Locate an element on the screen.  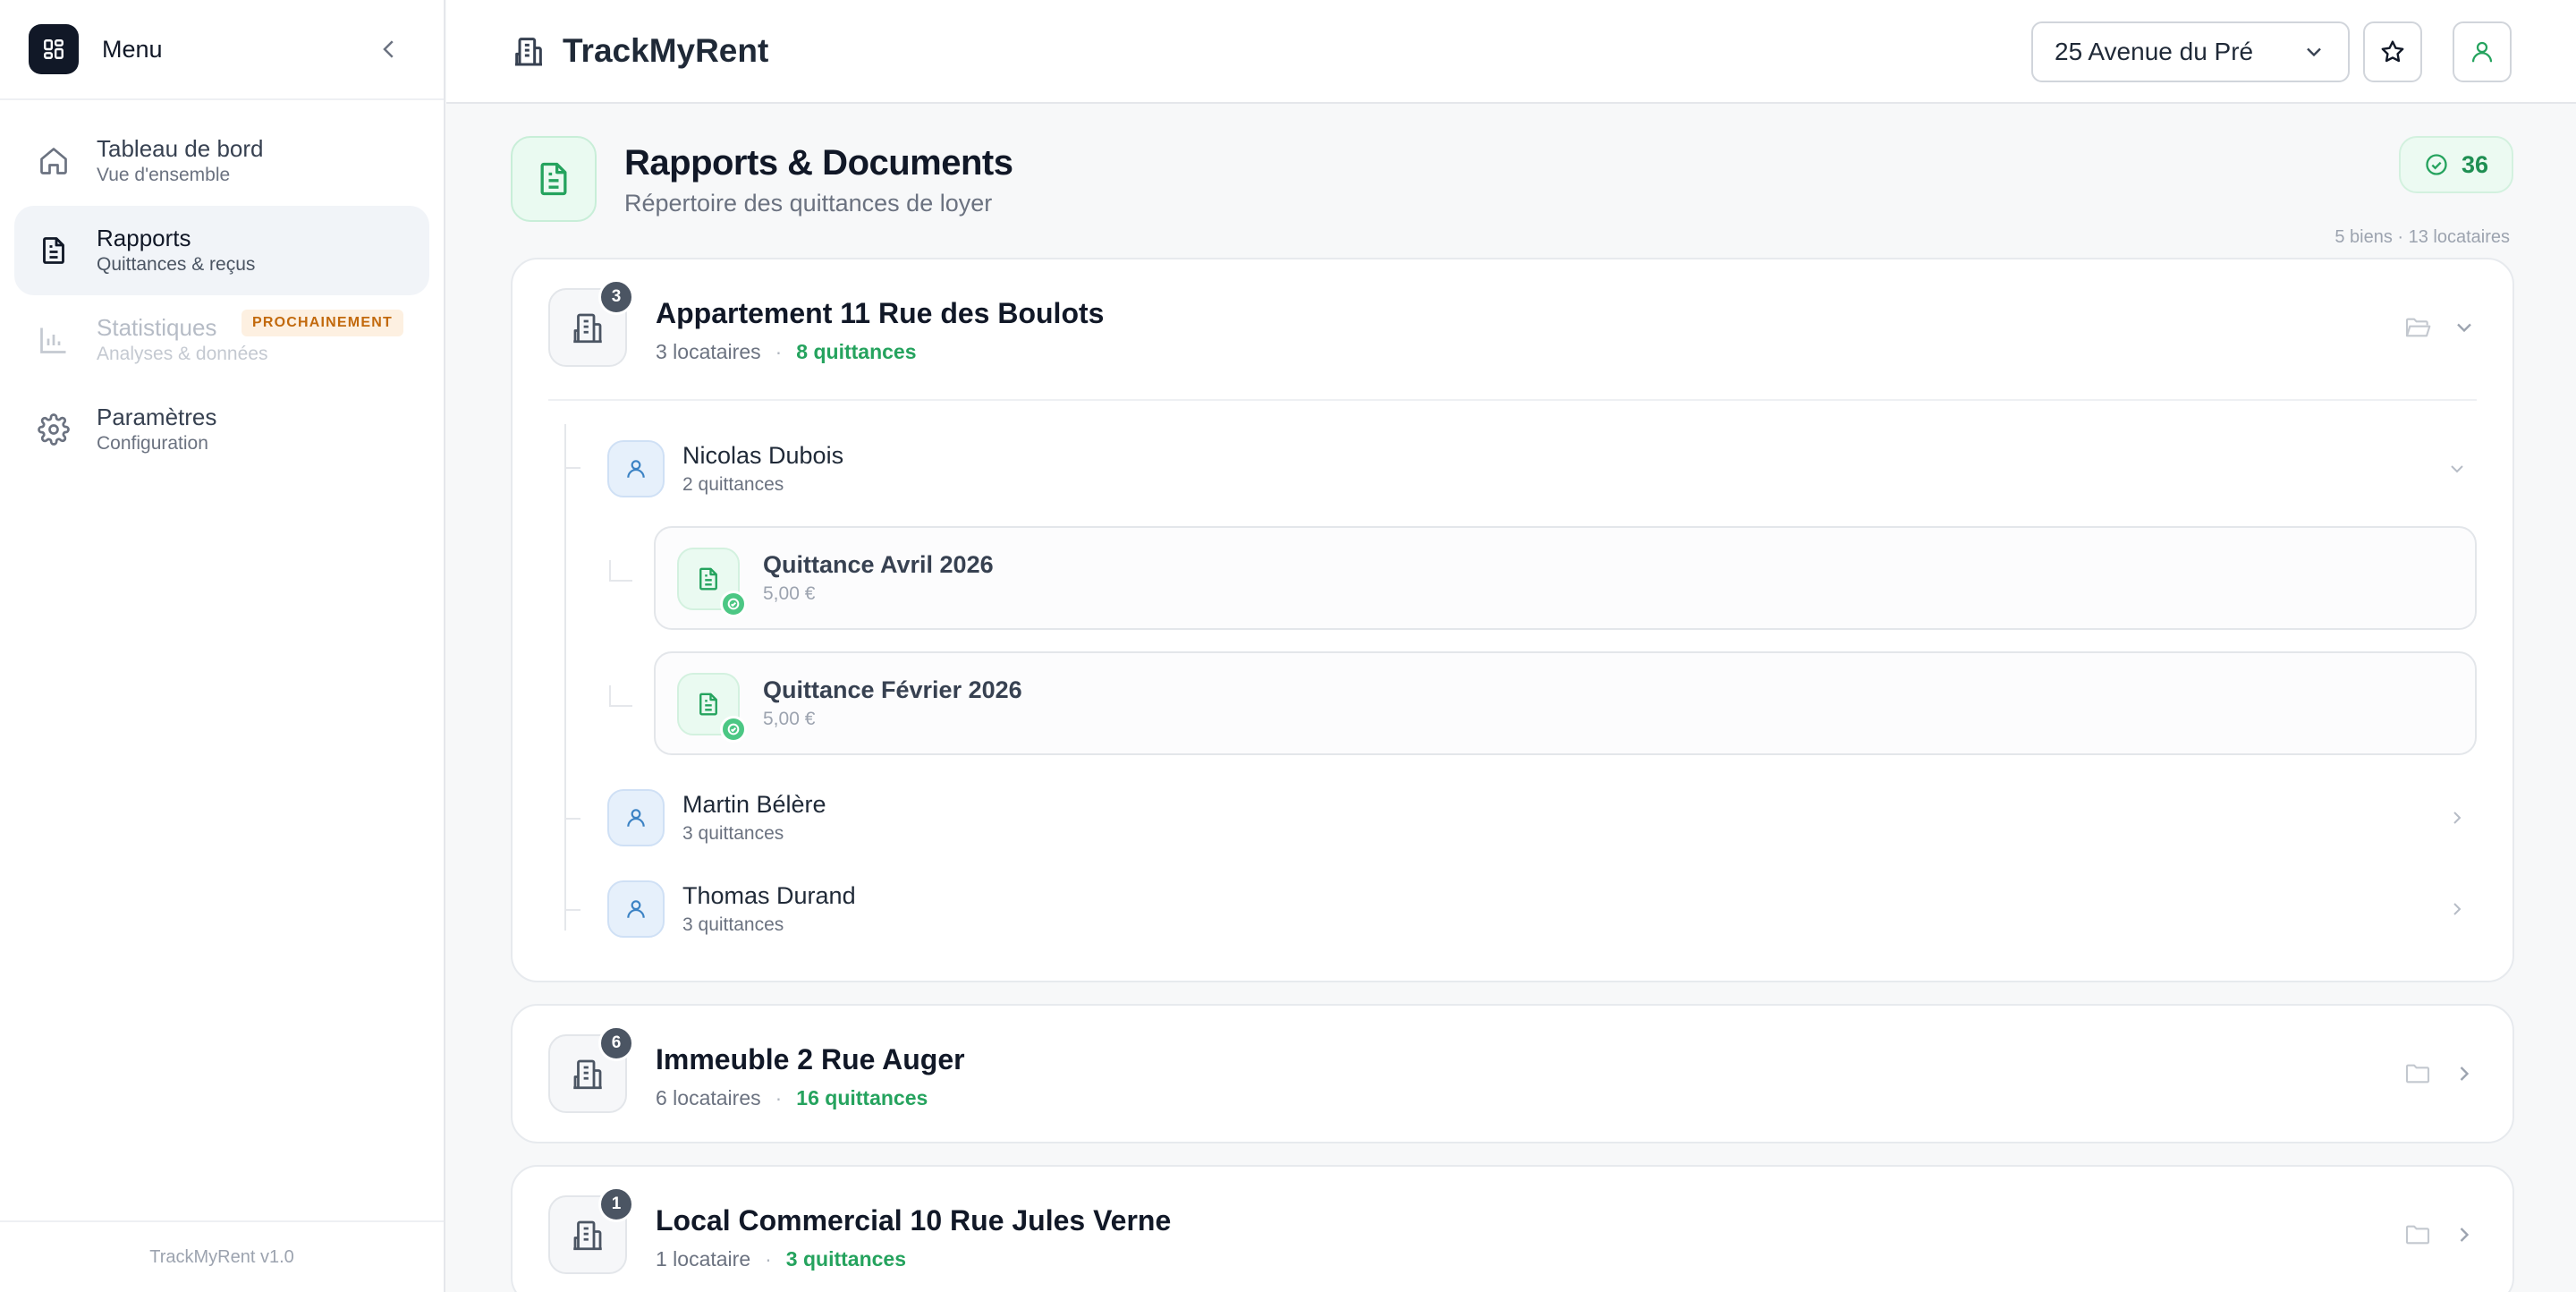
property-meta: 6 locataires · 16 quittances is located at coordinates (792, 1098).